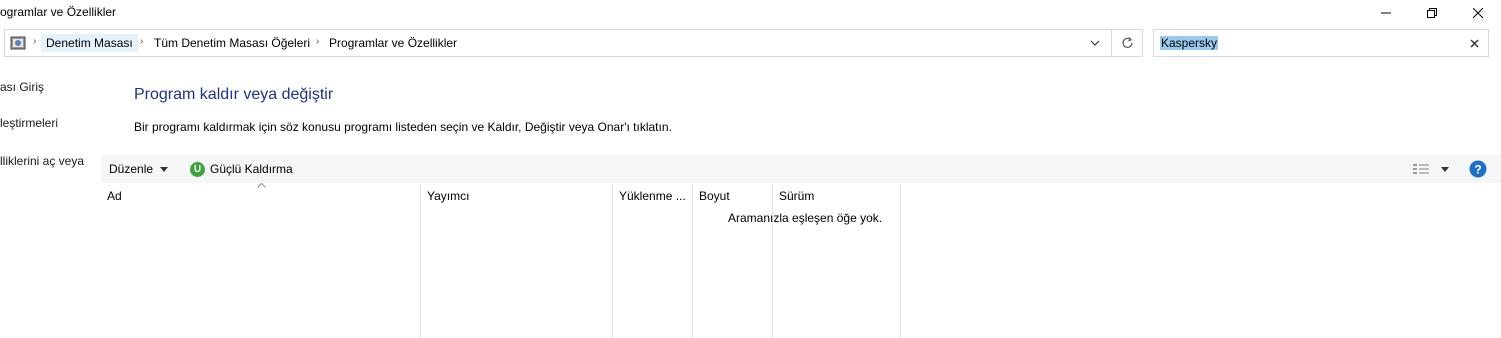 Image resolution: width=1501 pixels, height=338 pixels. Describe the element at coordinates (1321, 43) in the screenshot. I see `search-box: Kaspersky` at that location.